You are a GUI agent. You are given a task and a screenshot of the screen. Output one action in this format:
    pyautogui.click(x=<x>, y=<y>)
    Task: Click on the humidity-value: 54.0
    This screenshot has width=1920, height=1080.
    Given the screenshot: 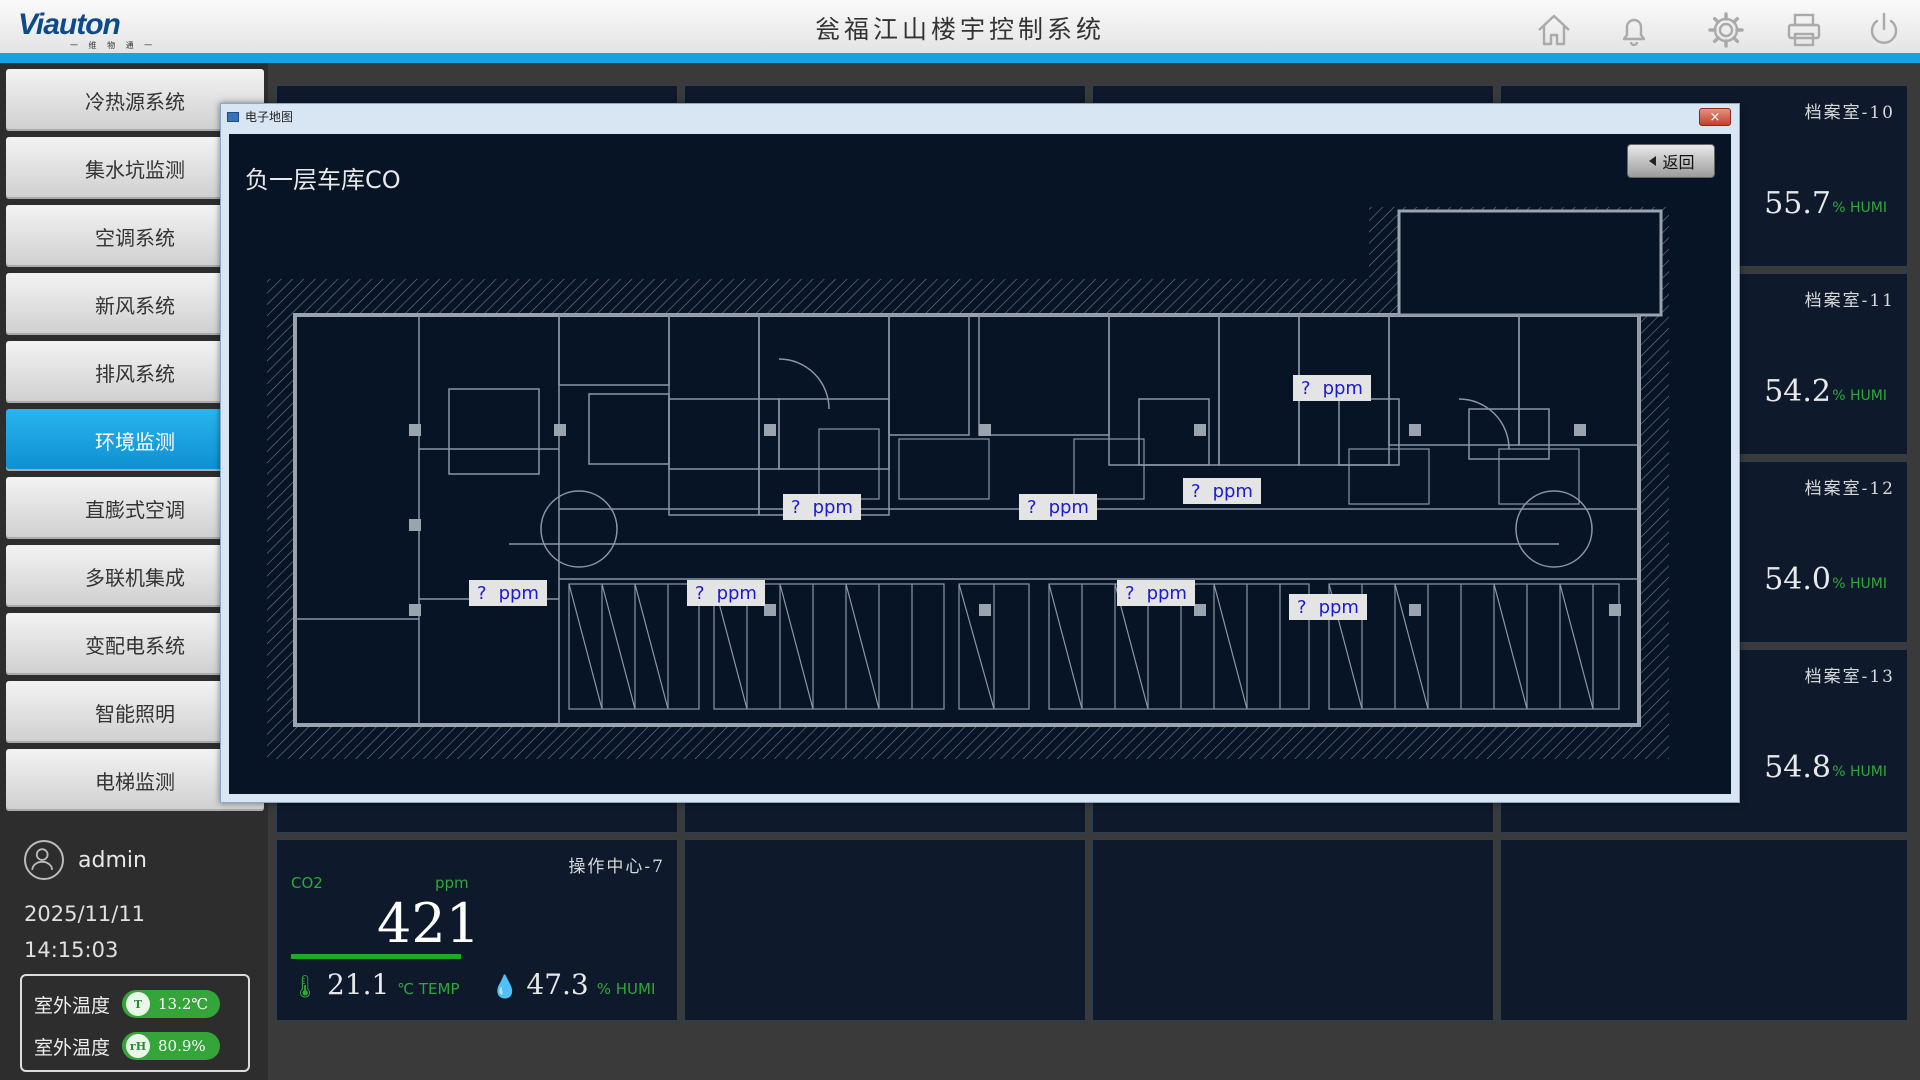 What is the action you would take?
    pyautogui.click(x=1797, y=579)
    